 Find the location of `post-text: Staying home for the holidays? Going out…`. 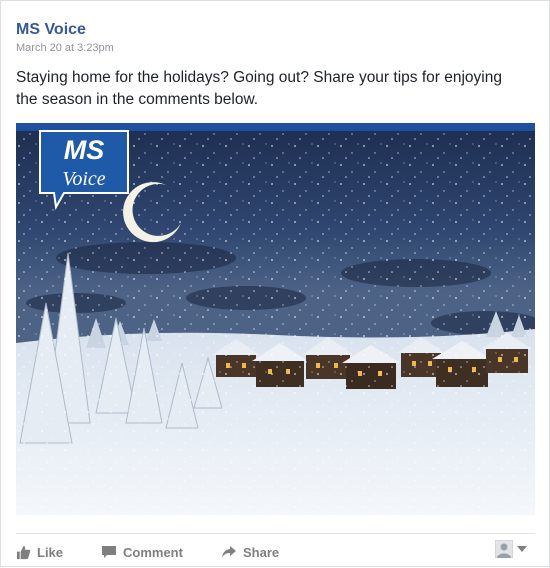

post-text: Staying home for the holidays? Going out… is located at coordinates (259, 88).